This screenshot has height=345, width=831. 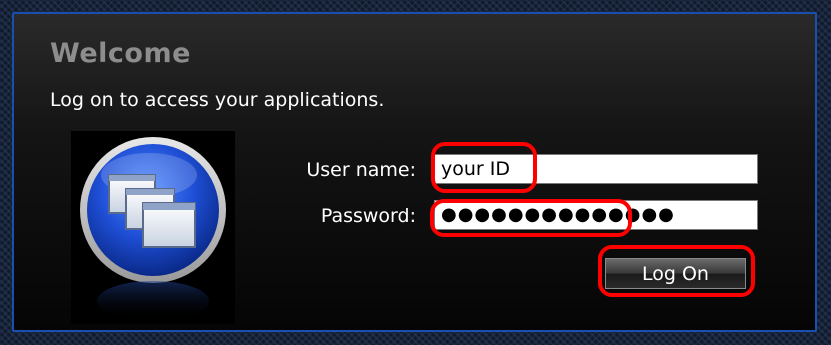 I want to click on logon-button: Log On, so click(x=675, y=273).